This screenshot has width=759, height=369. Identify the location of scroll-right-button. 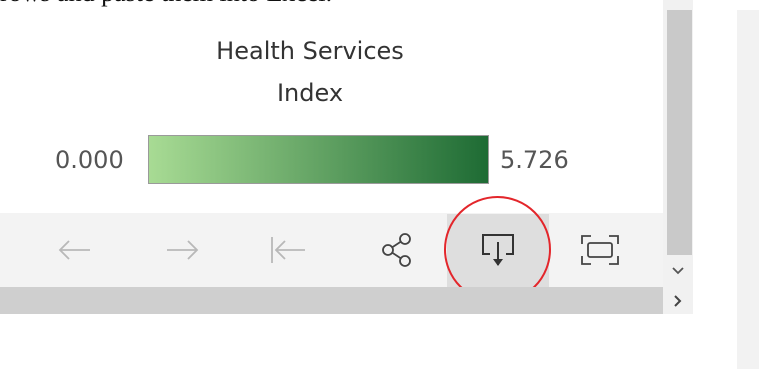
(678, 300).